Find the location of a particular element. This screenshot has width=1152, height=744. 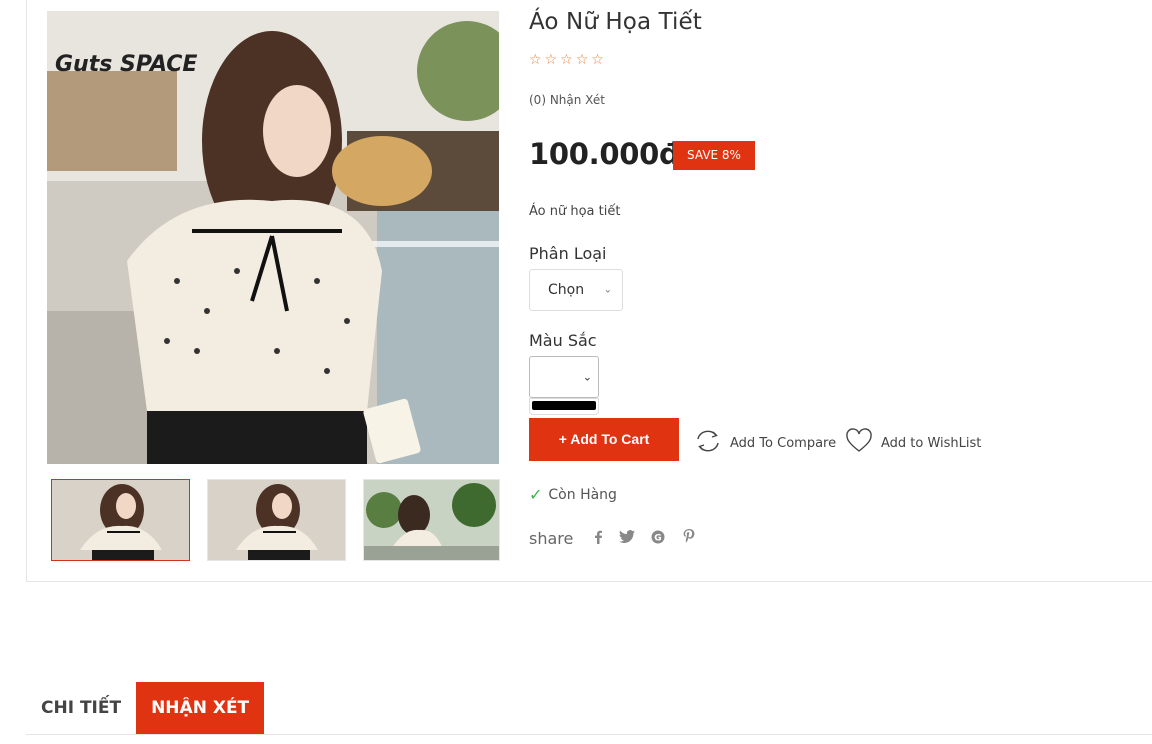

facebook-icon is located at coordinates (598, 539).